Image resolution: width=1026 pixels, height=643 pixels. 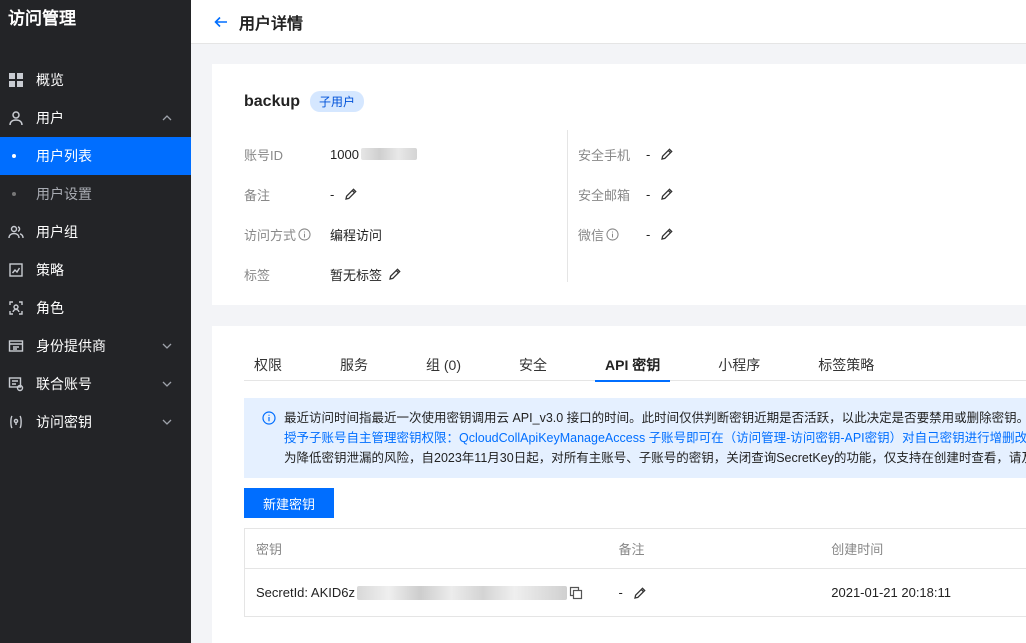 What do you see at coordinates (95, 270) in the screenshot?
I see `sidebar-item-policies: 策略` at bounding box center [95, 270].